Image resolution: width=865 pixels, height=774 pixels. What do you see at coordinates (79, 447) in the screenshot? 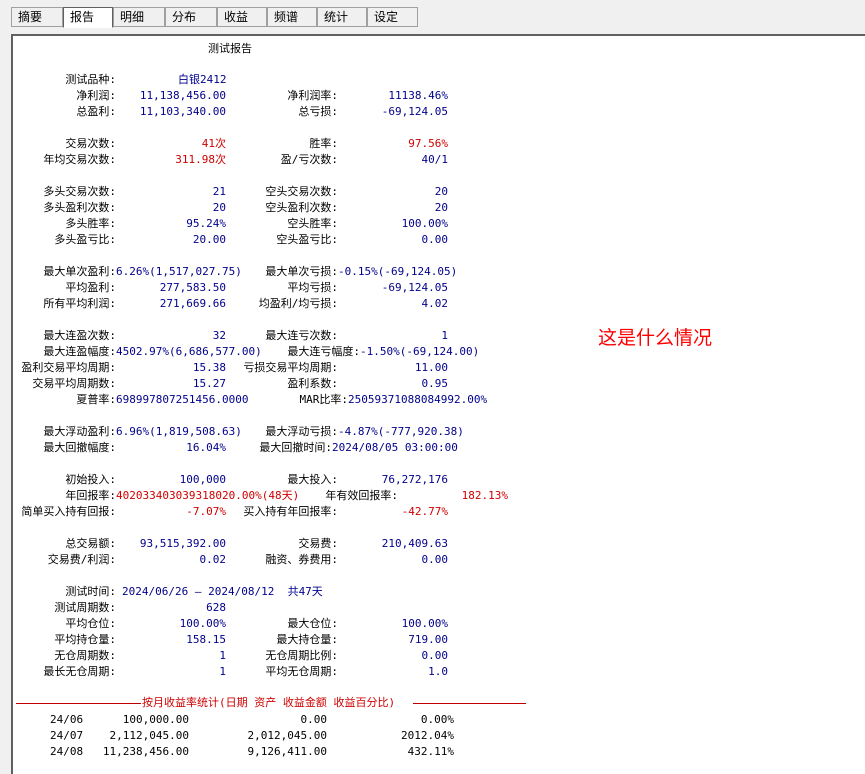
I see `max-drawdown-label: 最大回撤幅度:` at bounding box center [79, 447].